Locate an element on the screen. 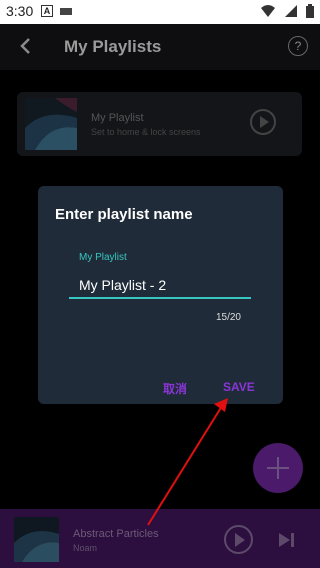  battery-icon is located at coordinates (310, 11).